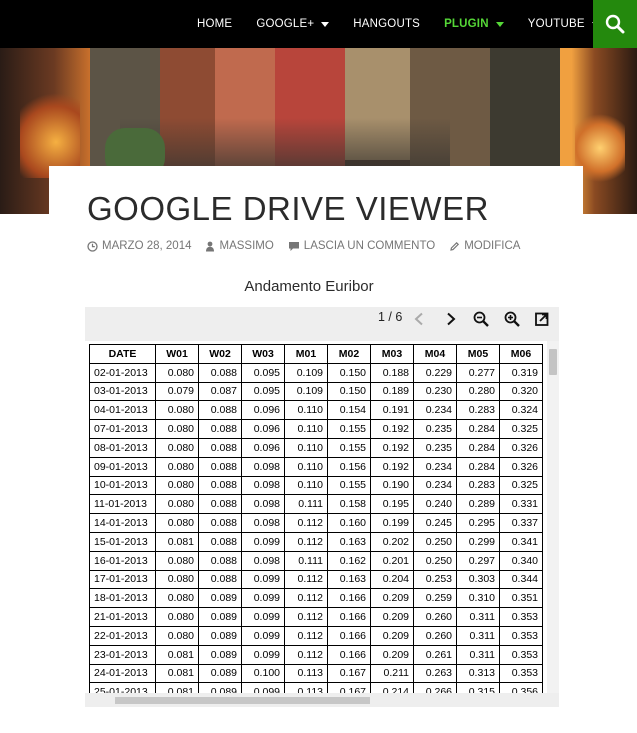 The height and width of the screenshot is (733, 637). What do you see at coordinates (369, 246) in the screenshot?
I see `leave-comment-link: LASCIA UN COMMENTO` at bounding box center [369, 246].